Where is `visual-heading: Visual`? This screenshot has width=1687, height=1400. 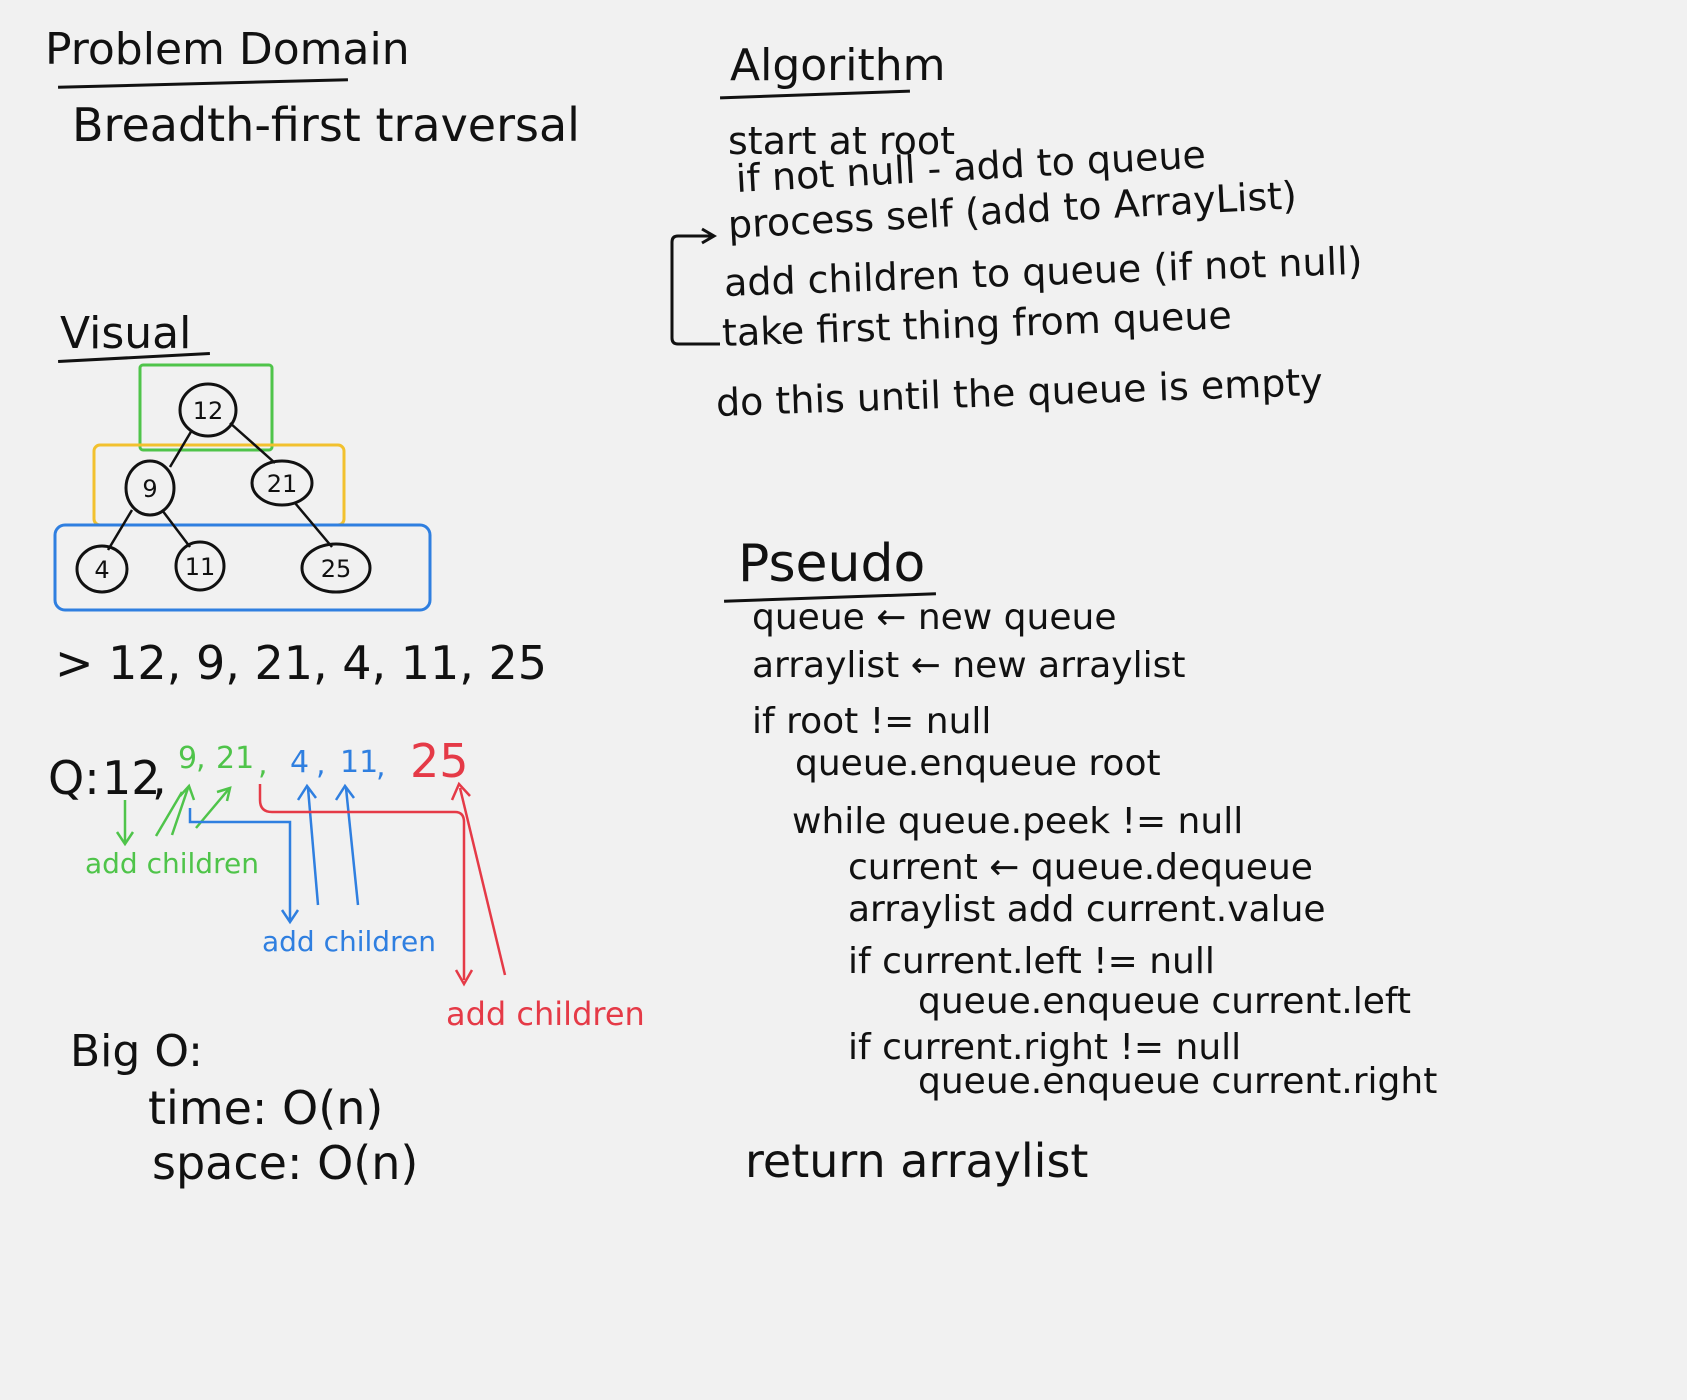 visual-heading: Visual is located at coordinates (126, 333).